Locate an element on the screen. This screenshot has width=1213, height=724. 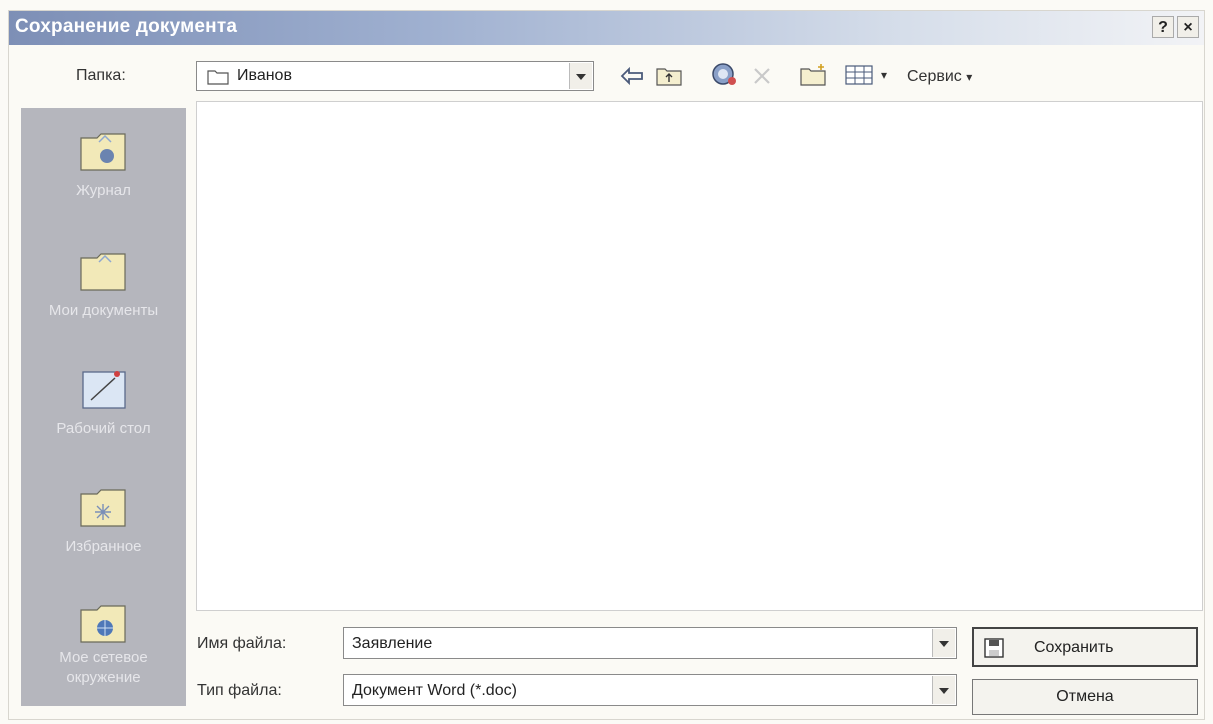
up-folder-icon is located at coordinates (669, 75).